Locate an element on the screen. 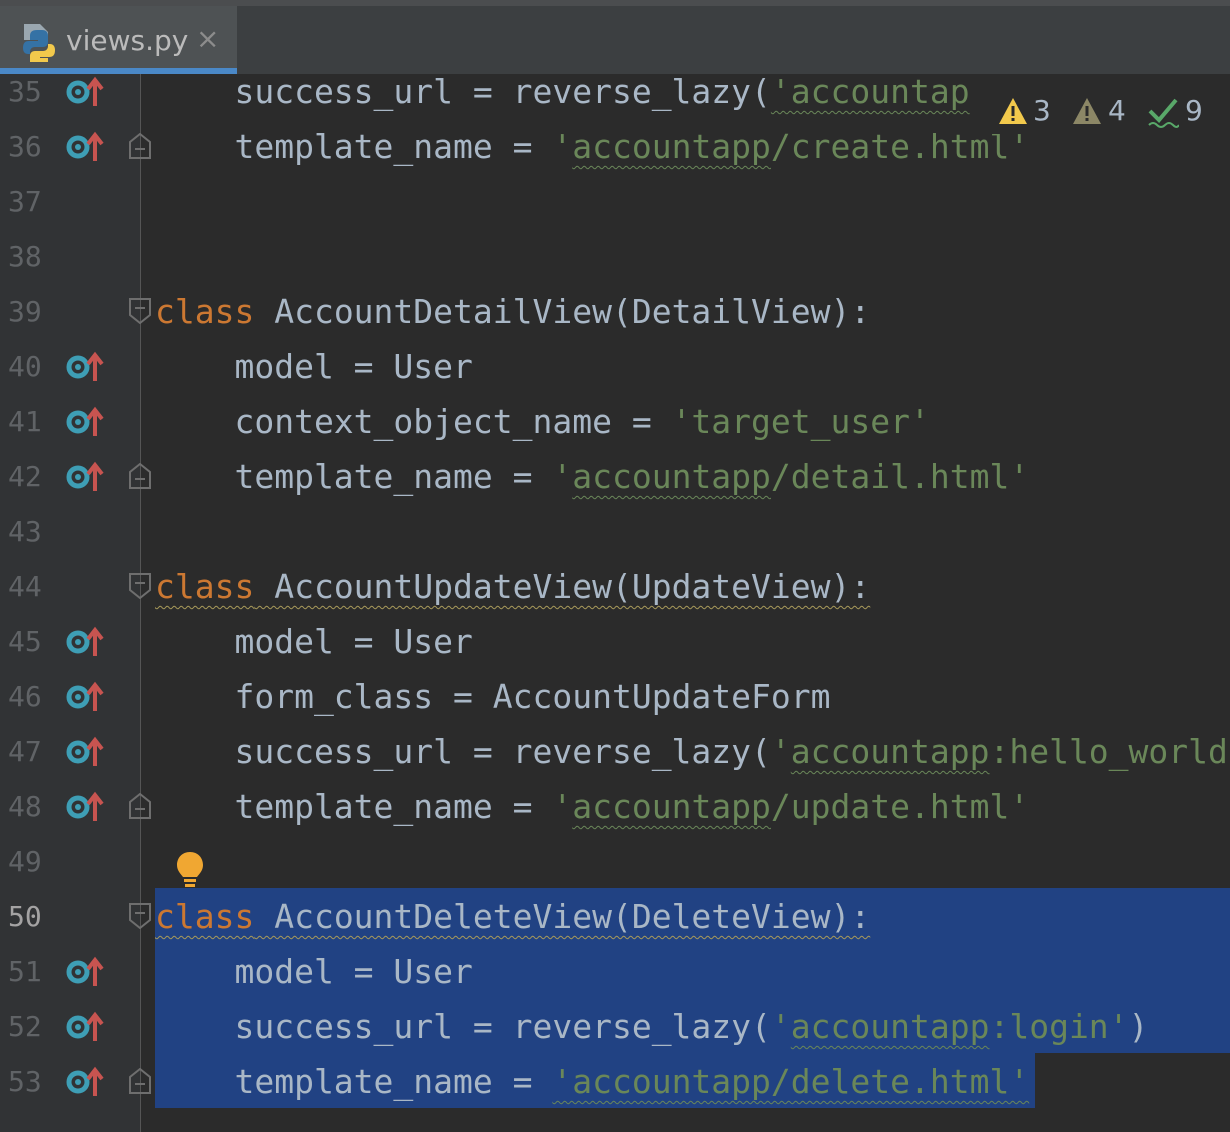 This screenshot has width=1230, height=1132. line-number: 42 is located at coordinates (25, 476).